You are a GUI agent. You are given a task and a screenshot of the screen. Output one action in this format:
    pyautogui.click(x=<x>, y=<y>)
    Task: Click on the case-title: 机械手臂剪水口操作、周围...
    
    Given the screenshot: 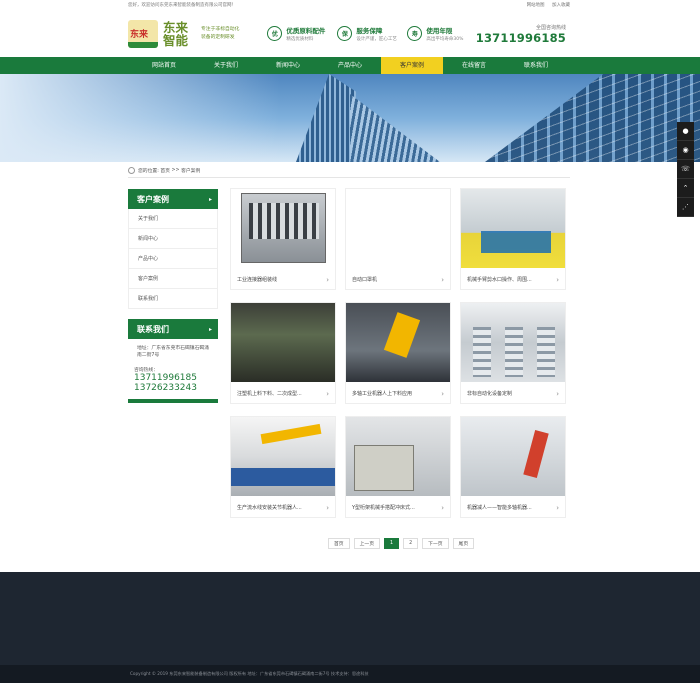 What is the action you would take?
    pyautogui.click(x=499, y=279)
    